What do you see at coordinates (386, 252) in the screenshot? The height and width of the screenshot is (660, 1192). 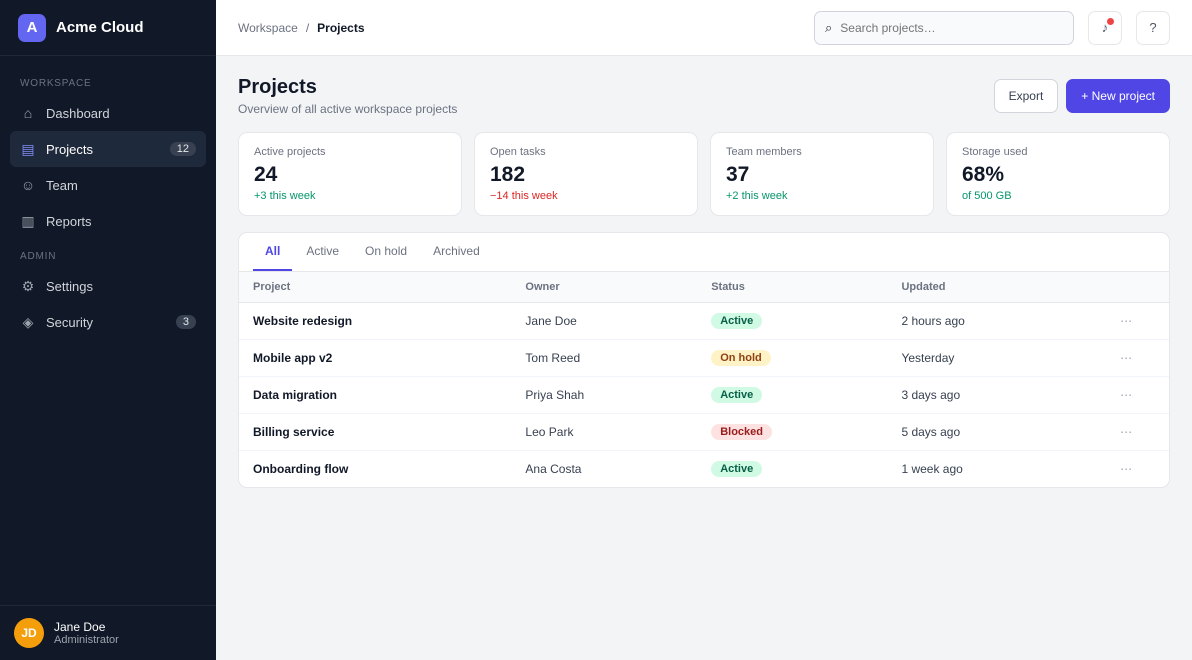 I see `tab-on-hold: On hold` at bounding box center [386, 252].